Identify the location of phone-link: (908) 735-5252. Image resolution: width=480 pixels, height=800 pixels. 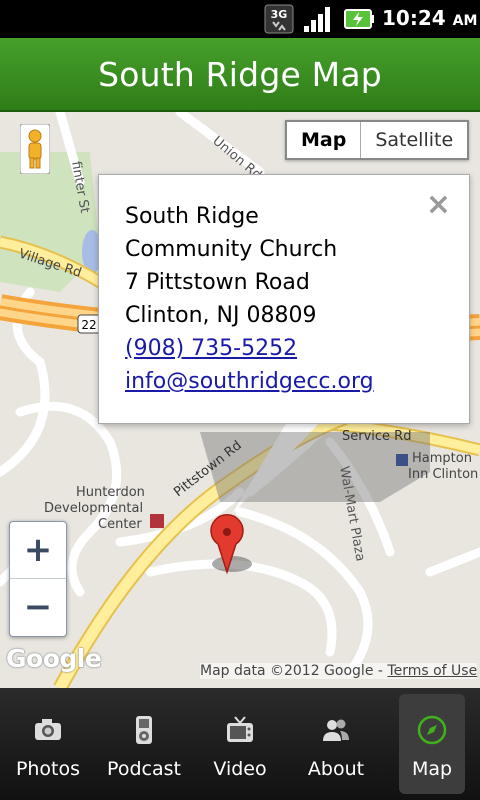
(211, 348).